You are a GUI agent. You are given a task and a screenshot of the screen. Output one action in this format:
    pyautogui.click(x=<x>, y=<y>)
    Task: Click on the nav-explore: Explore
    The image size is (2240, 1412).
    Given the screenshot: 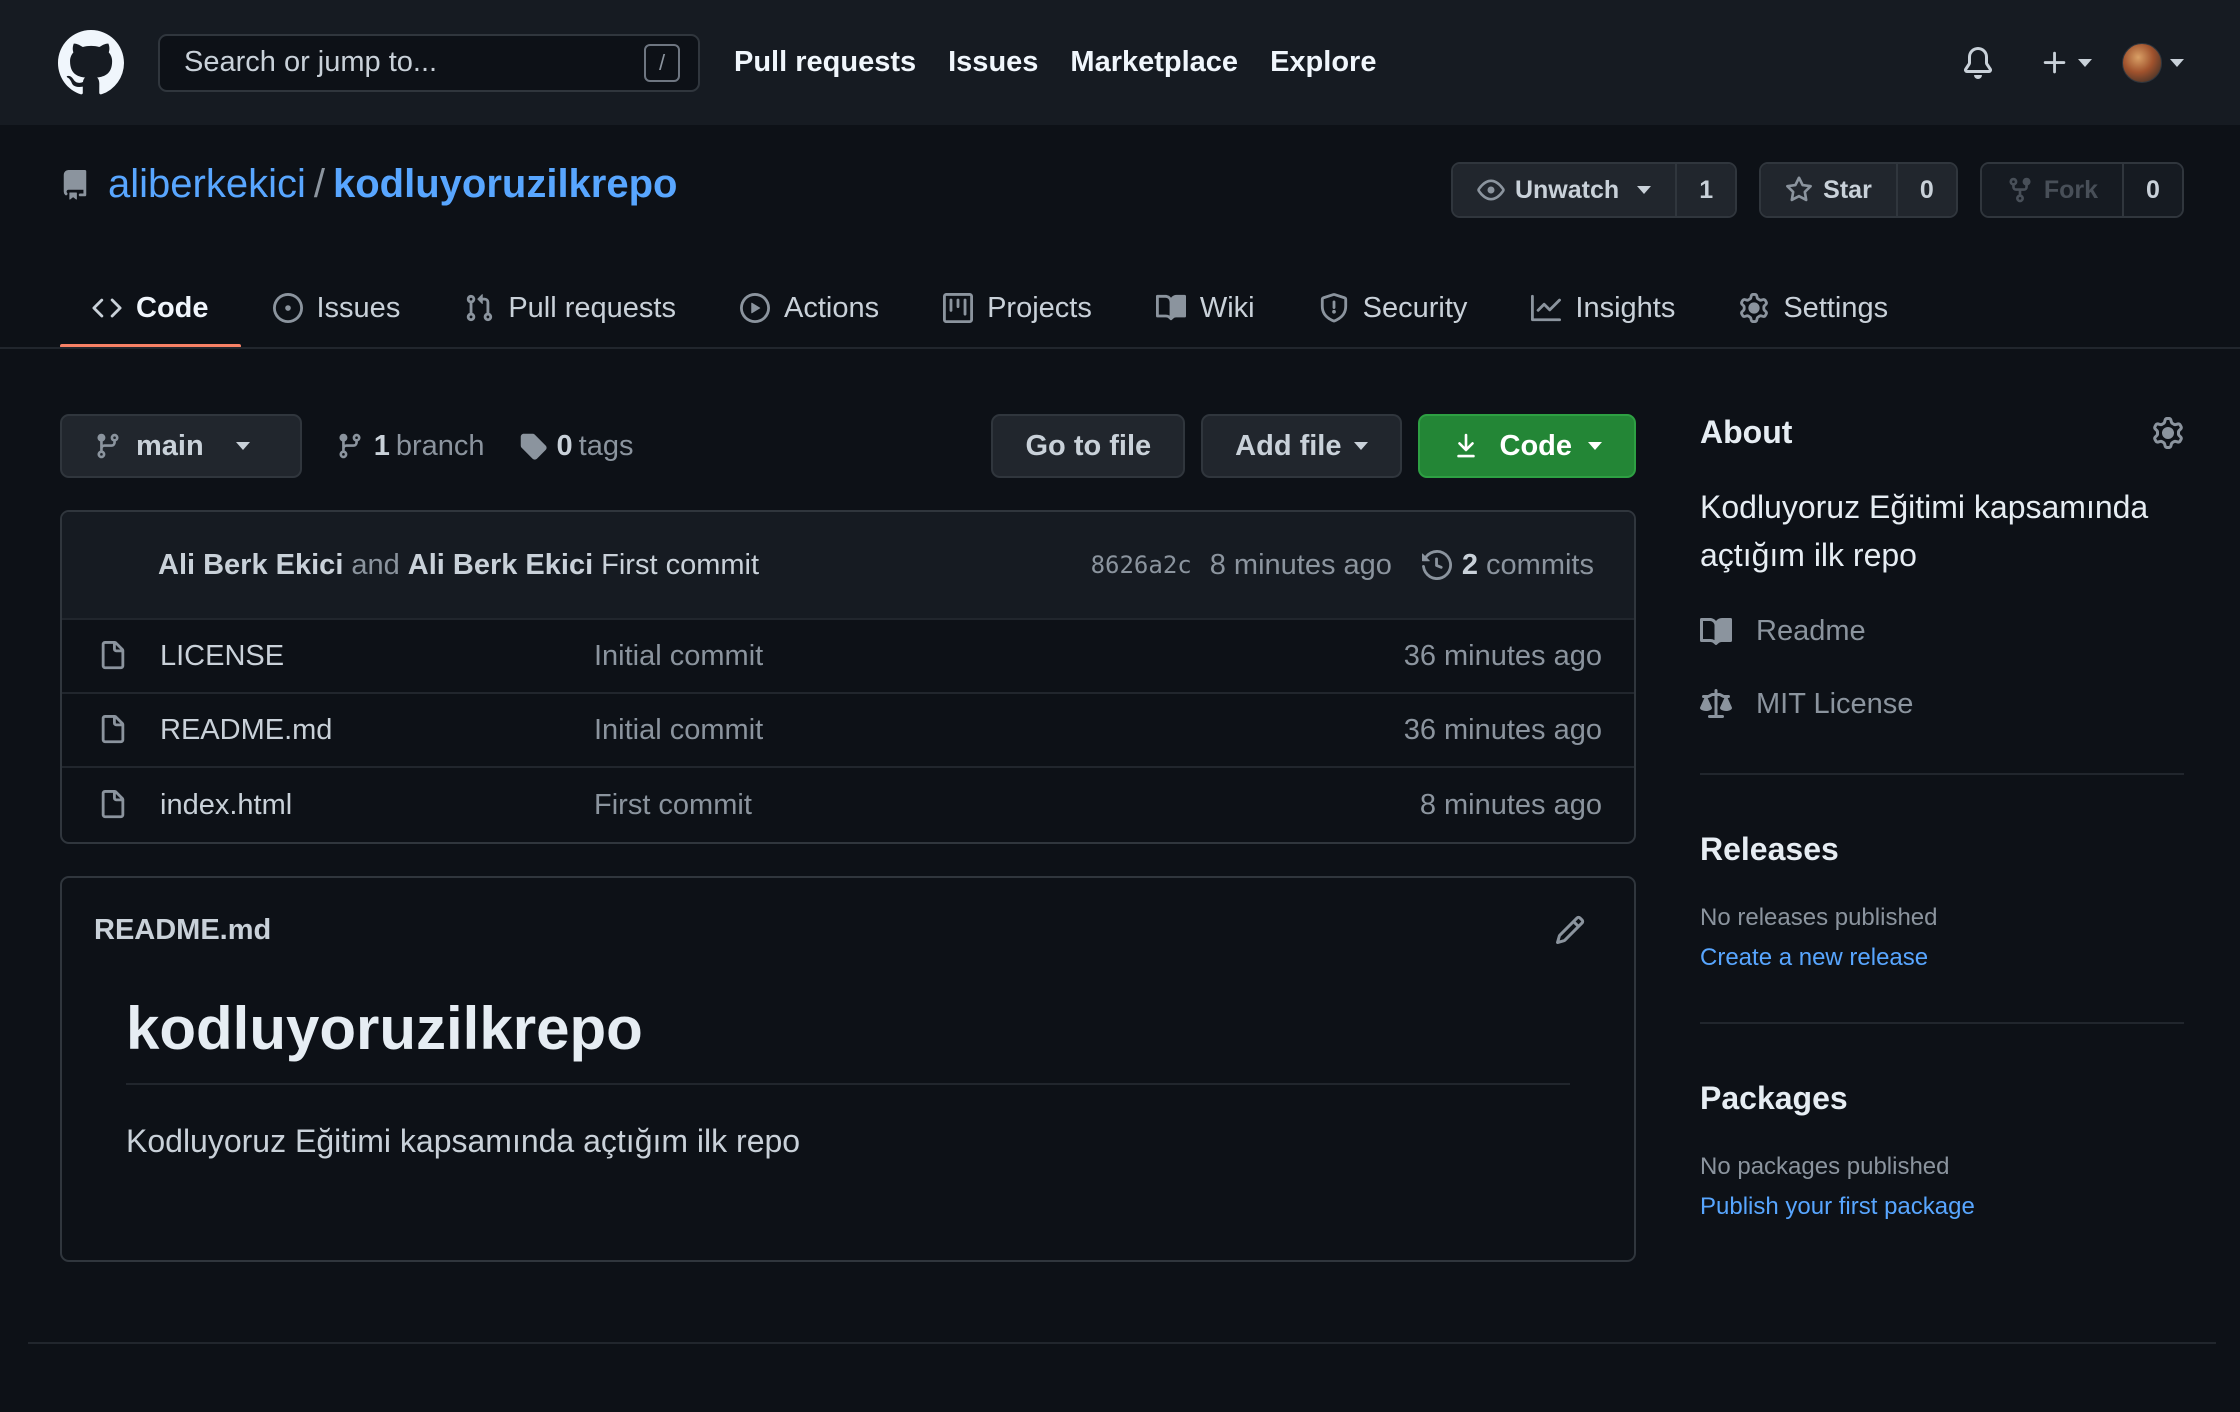 What is the action you would take?
    pyautogui.click(x=1323, y=62)
    